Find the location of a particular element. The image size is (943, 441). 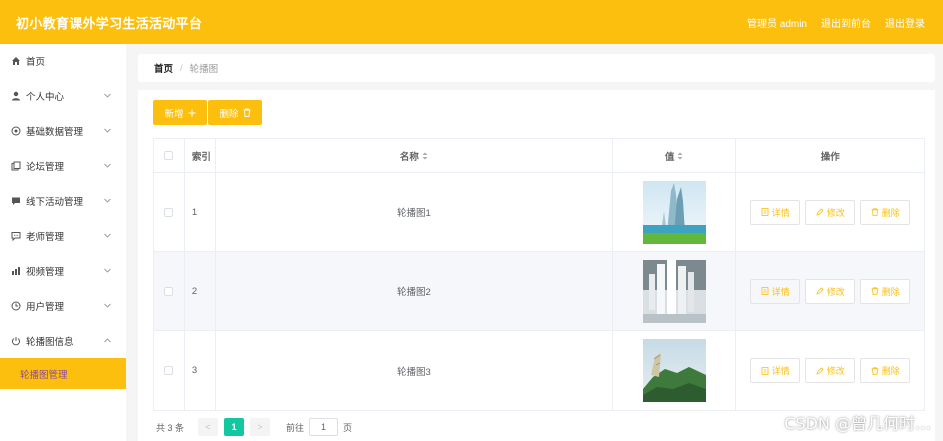

power-icon is located at coordinates (15, 340).